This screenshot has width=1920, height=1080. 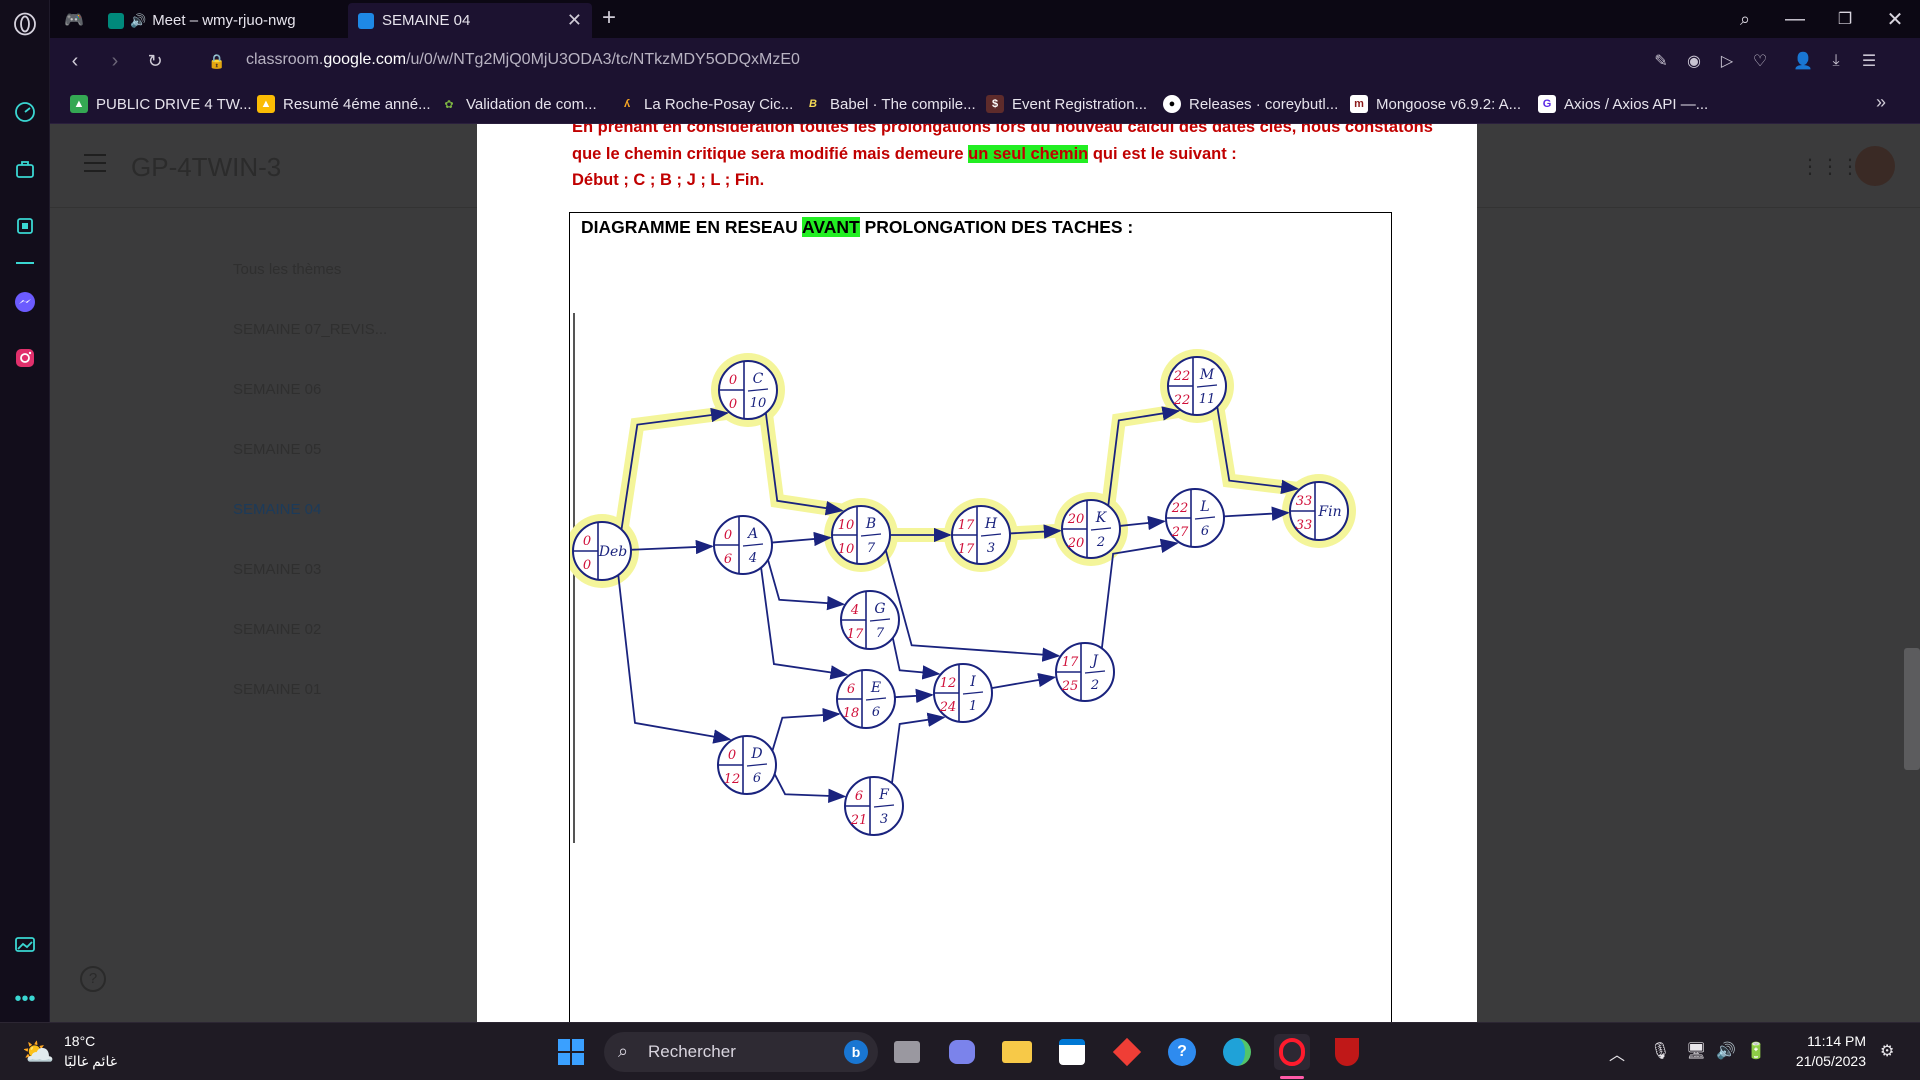 What do you see at coordinates (25, 169) in the screenshot?
I see `bag-icon` at bounding box center [25, 169].